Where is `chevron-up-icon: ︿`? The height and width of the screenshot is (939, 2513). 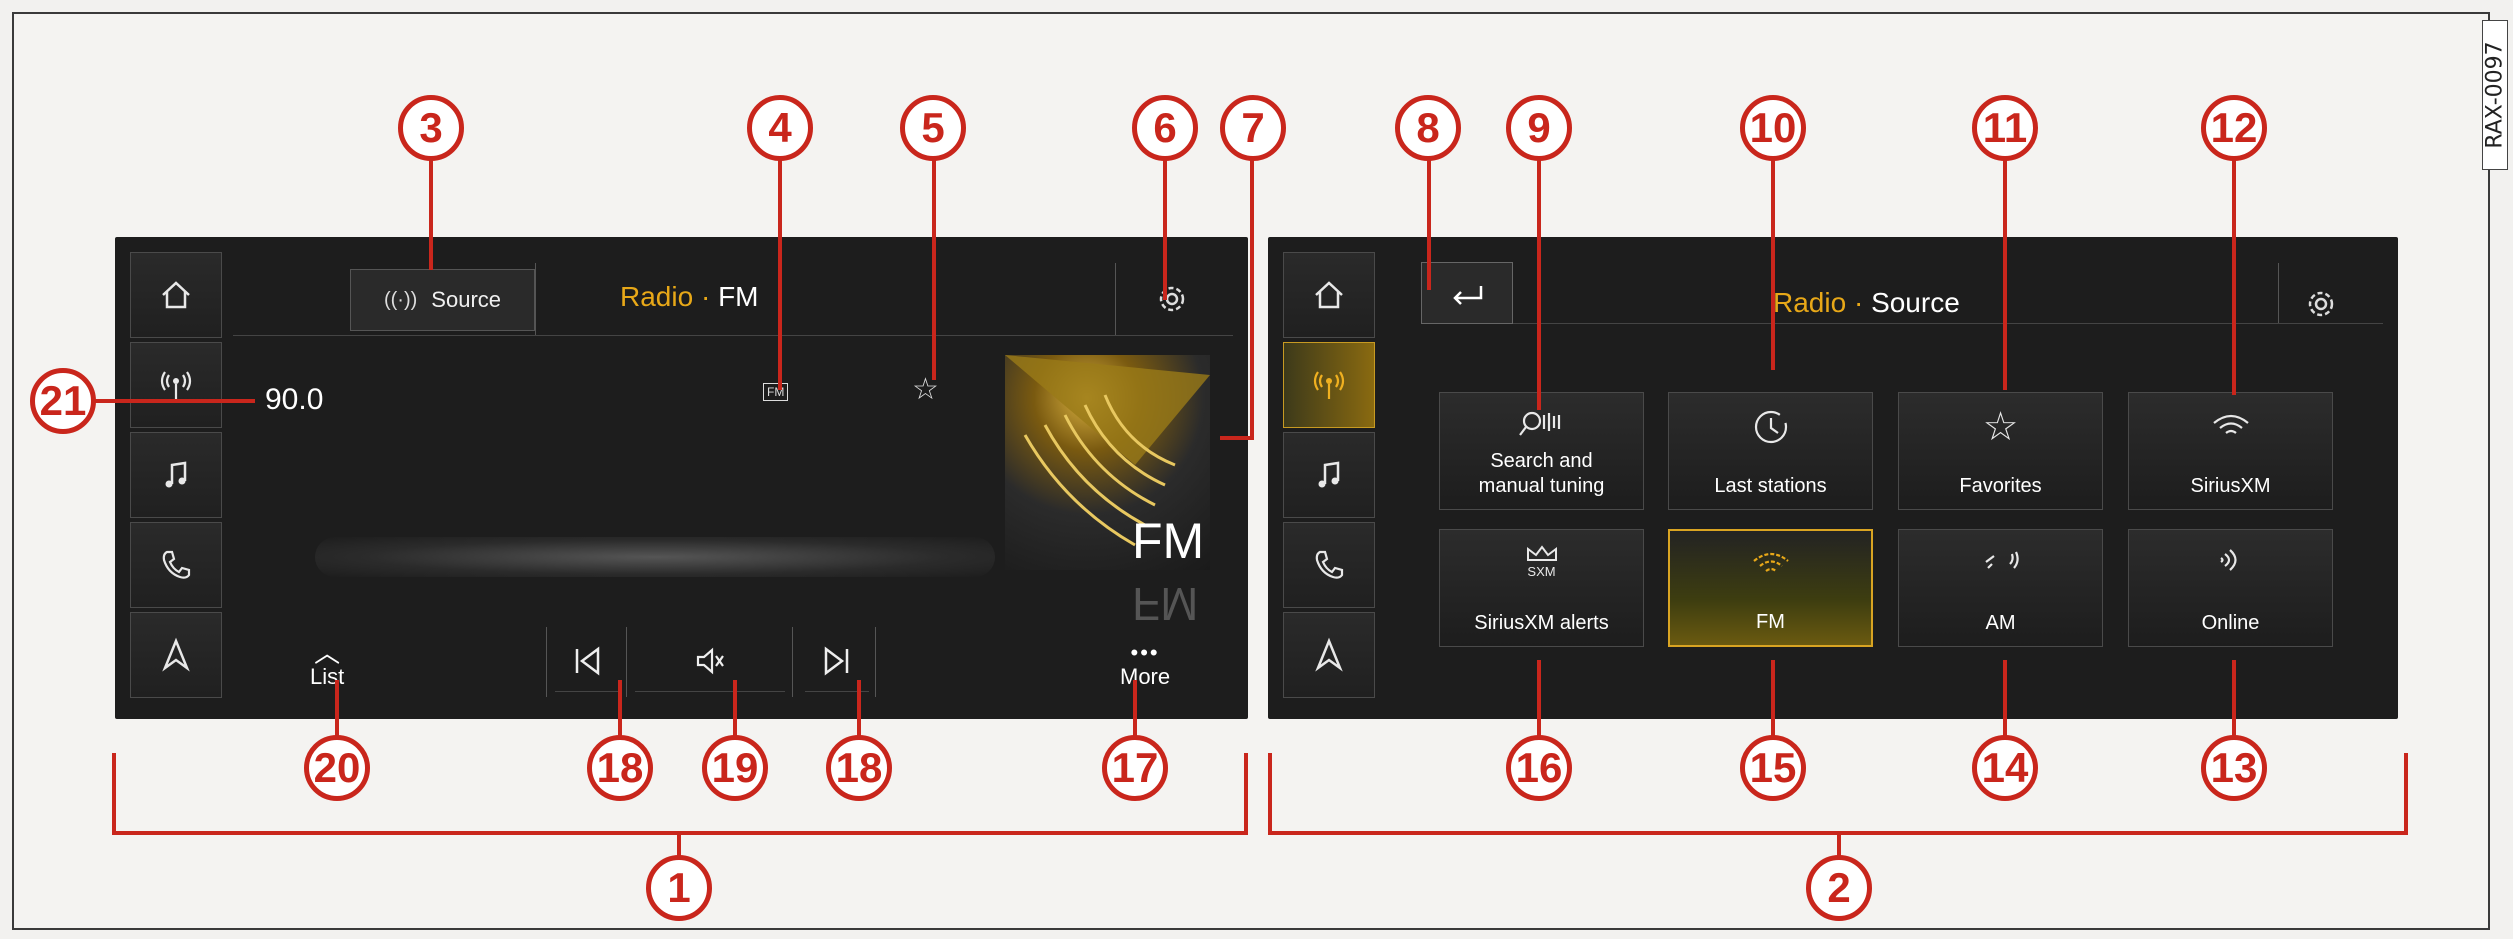 chevron-up-icon: ︿ is located at coordinates (327, 653).